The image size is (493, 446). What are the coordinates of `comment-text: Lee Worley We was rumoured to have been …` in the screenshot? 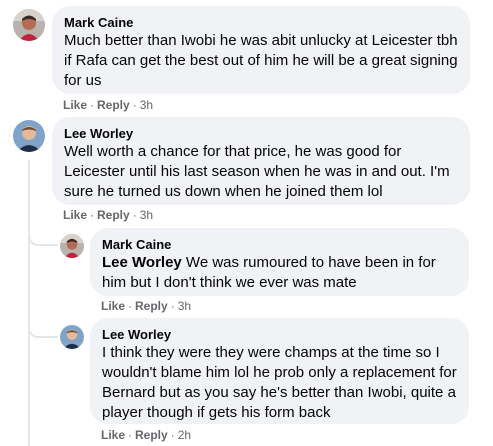 It's located at (279, 273).